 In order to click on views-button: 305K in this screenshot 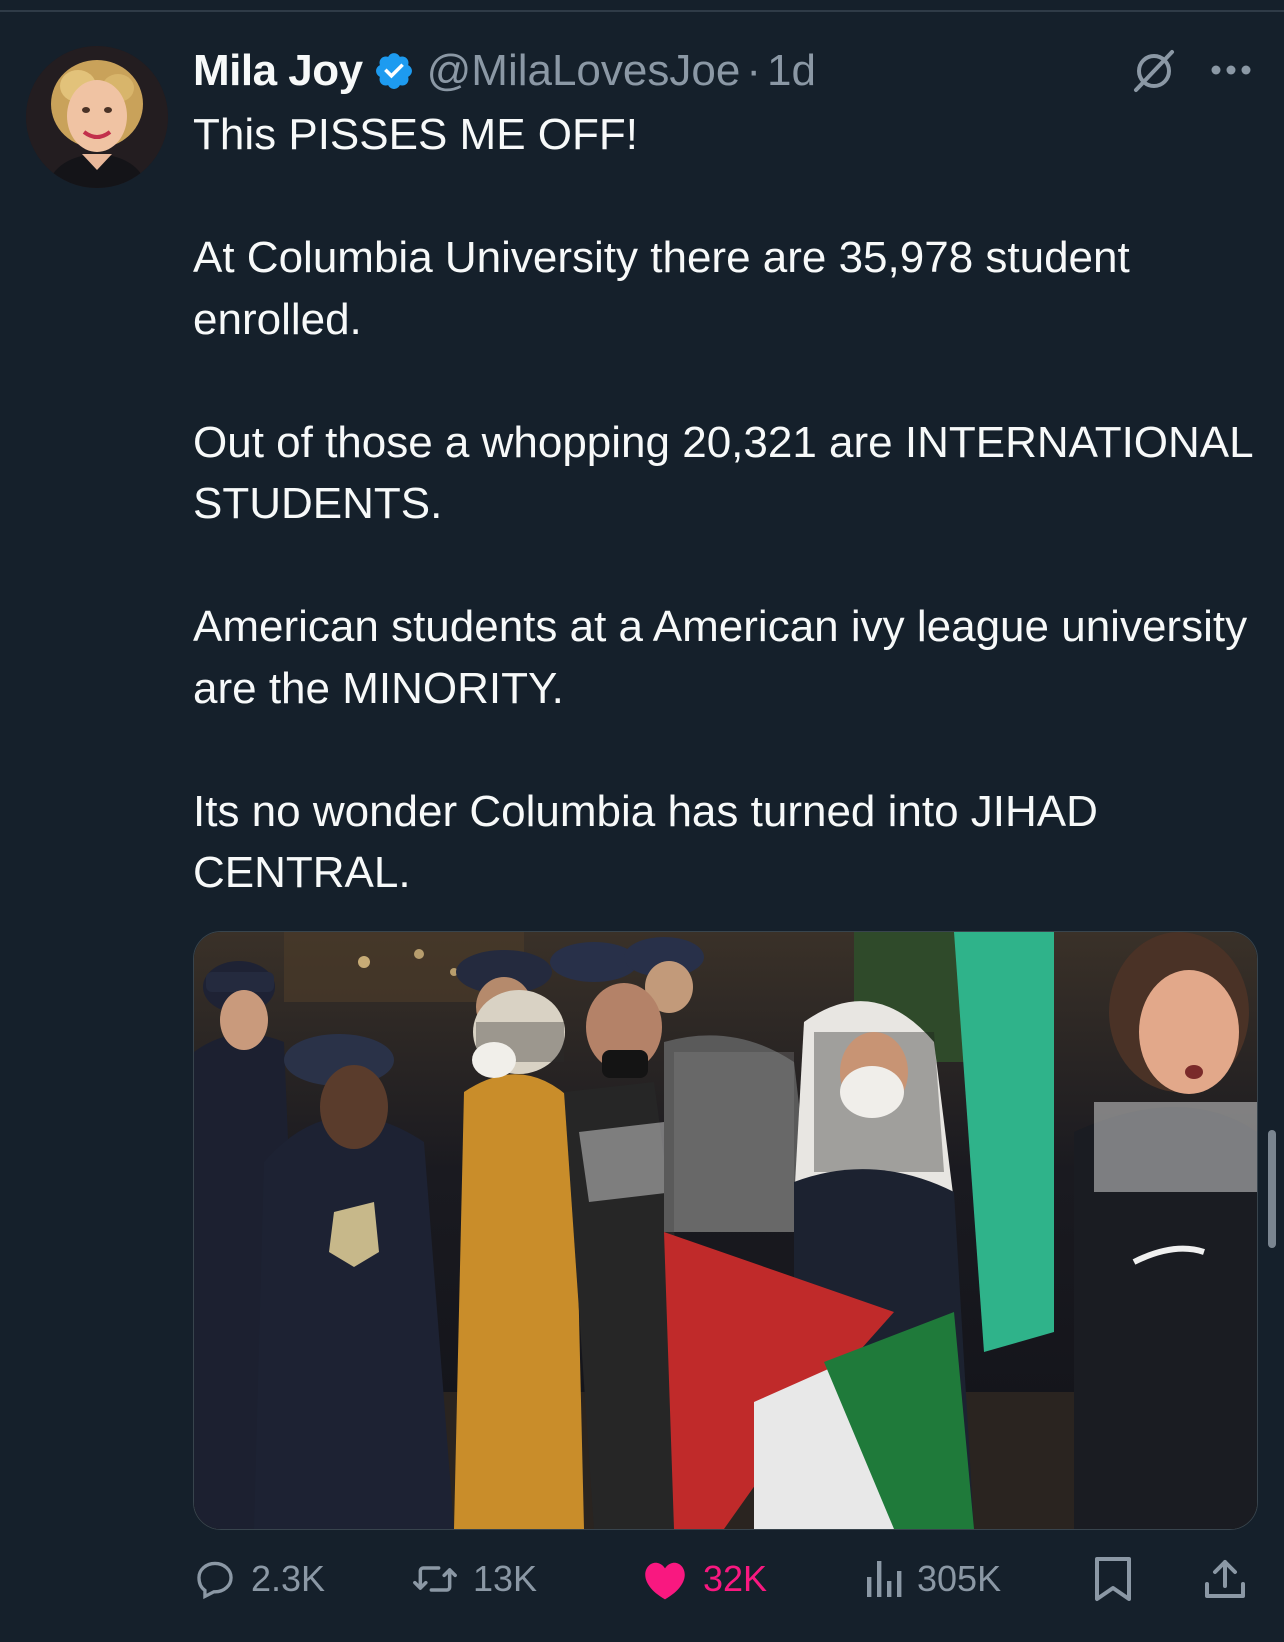, I will do `click(932, 1579)`.